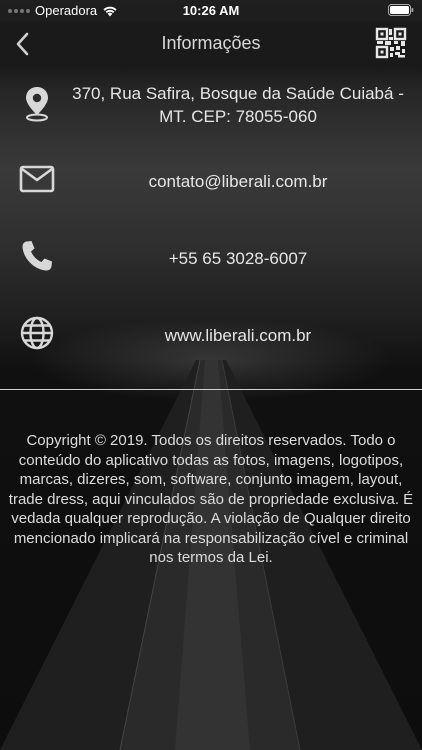  What do you see at coordinates (37, 179) in the screenshot?
I see `email-icon` at bounding box center [37, 179].